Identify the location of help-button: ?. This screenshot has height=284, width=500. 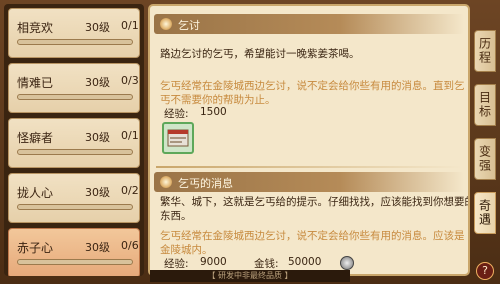
(485, 271).